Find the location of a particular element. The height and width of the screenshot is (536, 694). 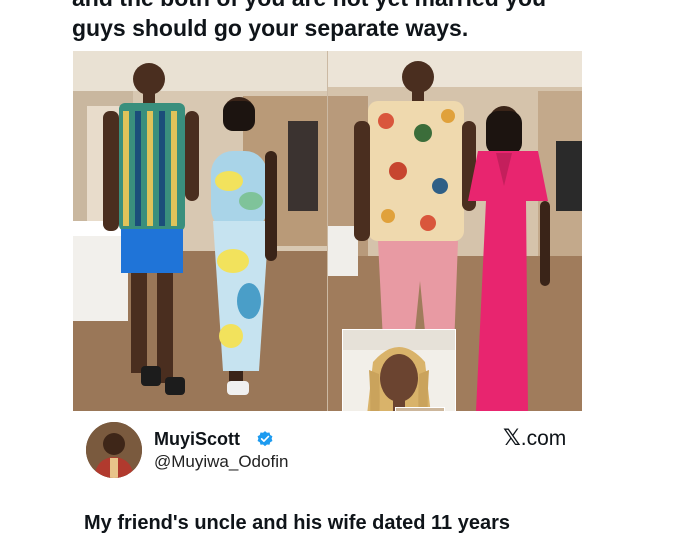

author-display-name: MuyiScott is located at coordinates (197, 439).